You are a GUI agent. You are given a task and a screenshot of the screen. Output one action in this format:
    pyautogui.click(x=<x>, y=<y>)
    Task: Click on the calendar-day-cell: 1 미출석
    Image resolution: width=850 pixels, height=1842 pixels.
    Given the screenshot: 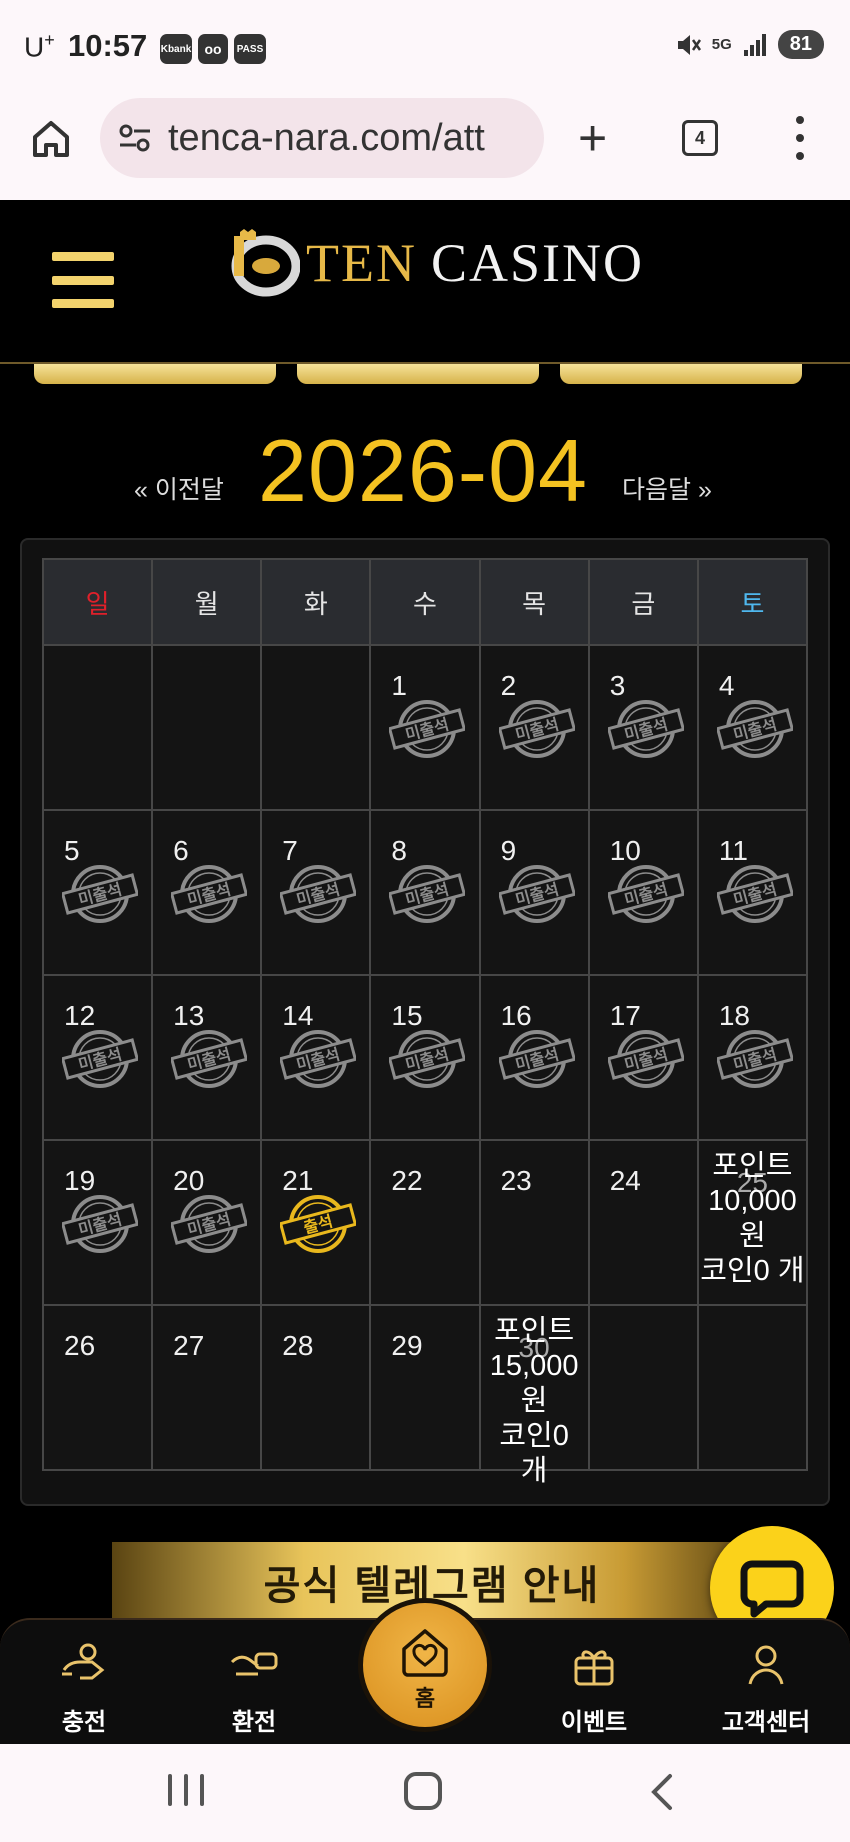 What is the action you would take?
    pyautogui.click(x=425, y=727)
    